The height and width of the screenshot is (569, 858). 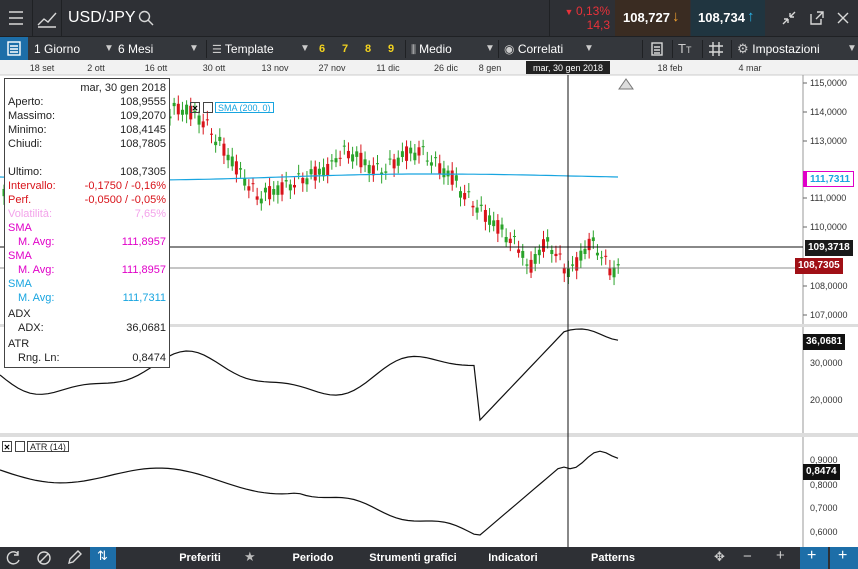 I want to click on text-tool-button: TT, so click(x=684, y=49).